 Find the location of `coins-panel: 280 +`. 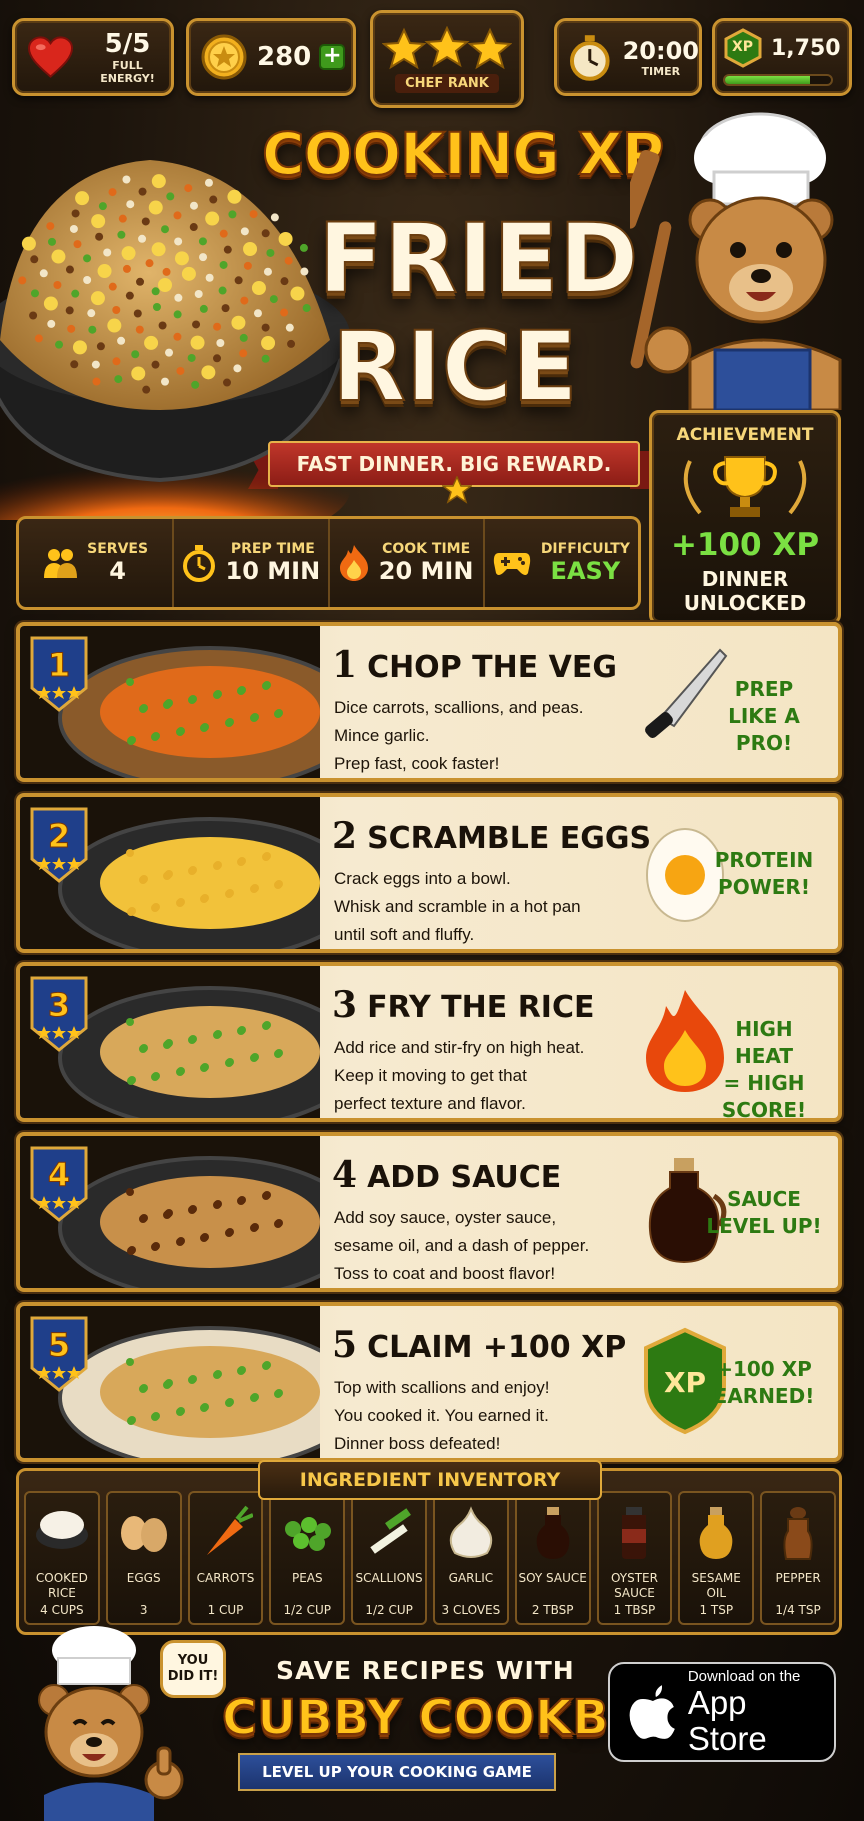

coins-panel: 280 + is located at coordinates (271, 57).